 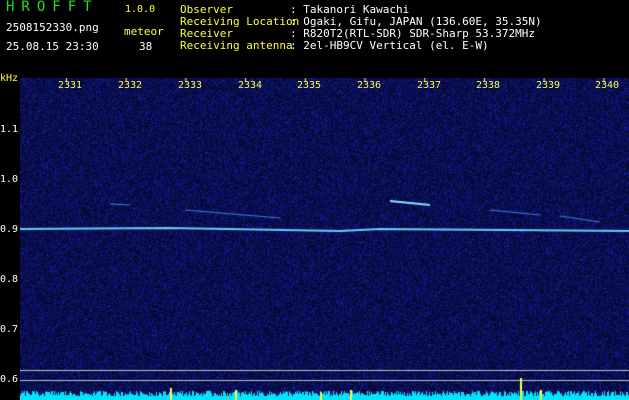 I want to click on y-tick: 0.6, so click(x=9, y=379).